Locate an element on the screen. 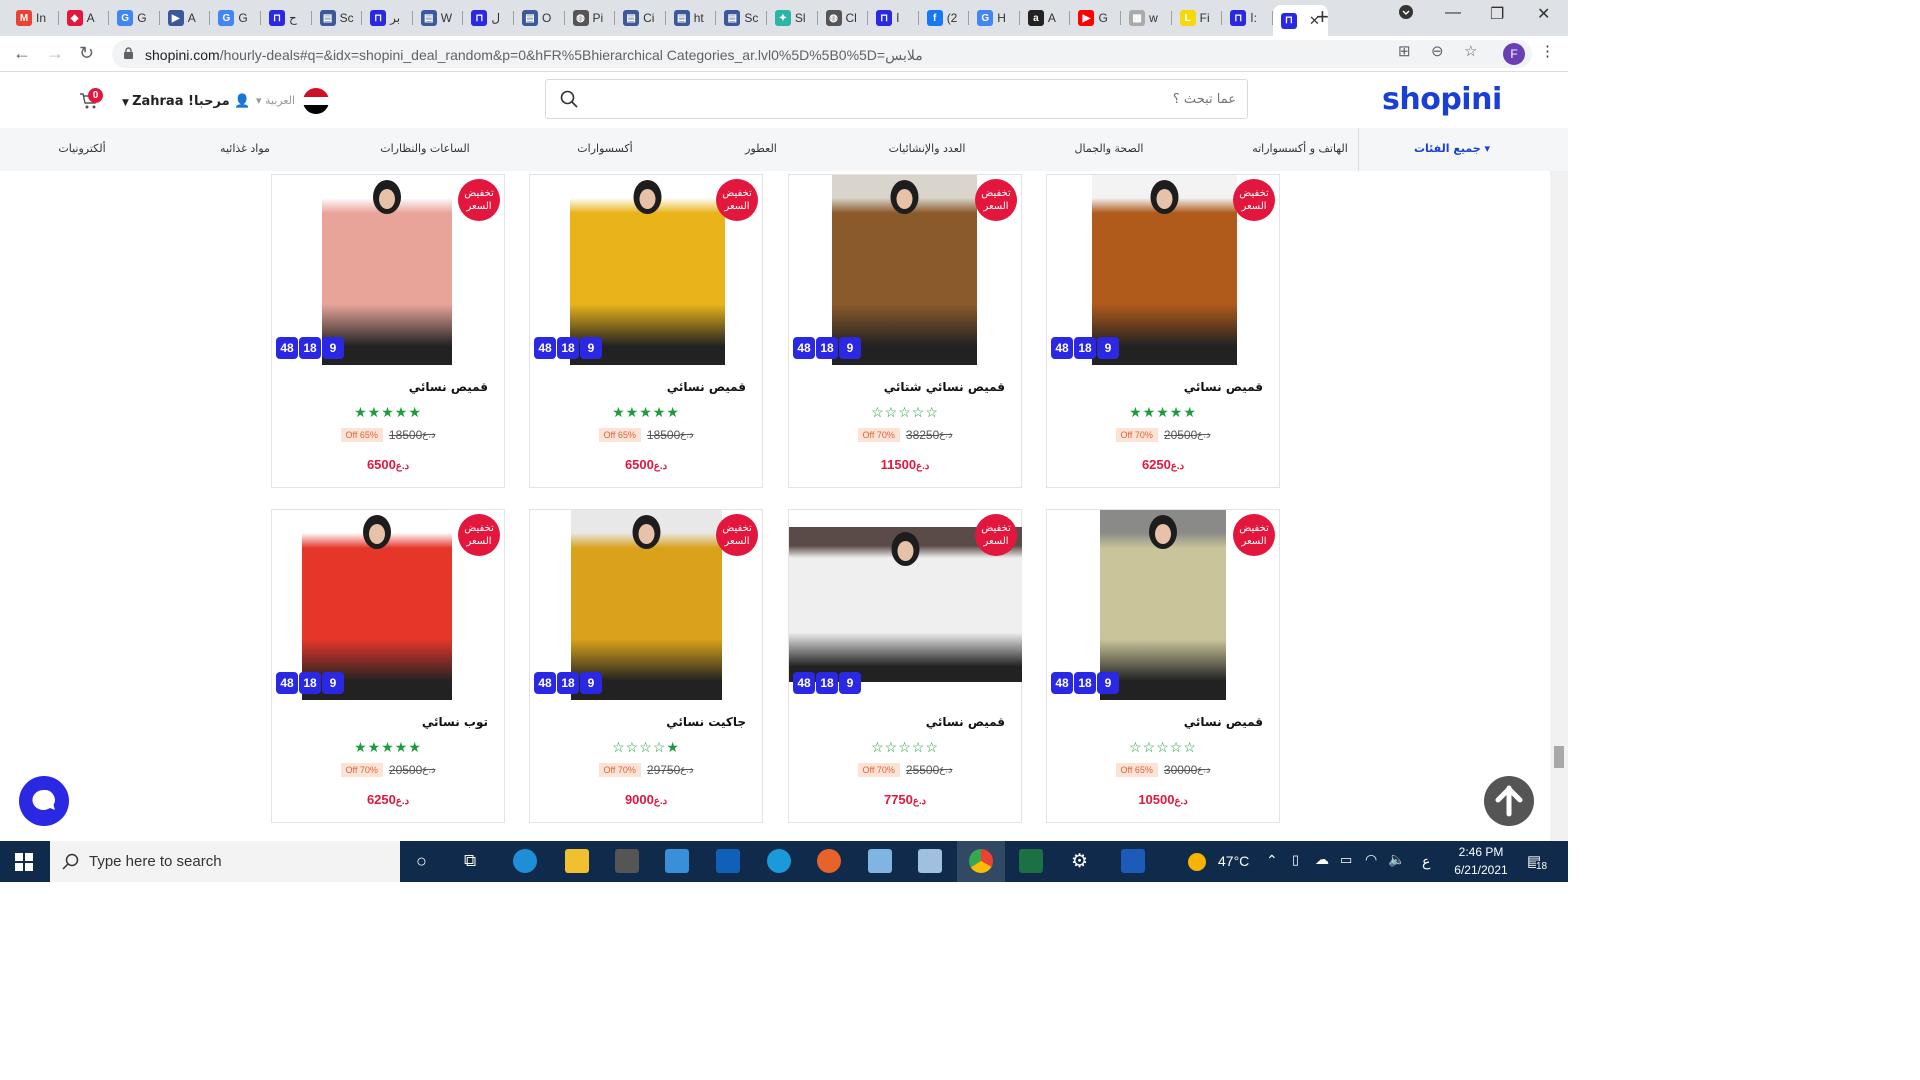  skype-icon is located at coordinates (779, 861).